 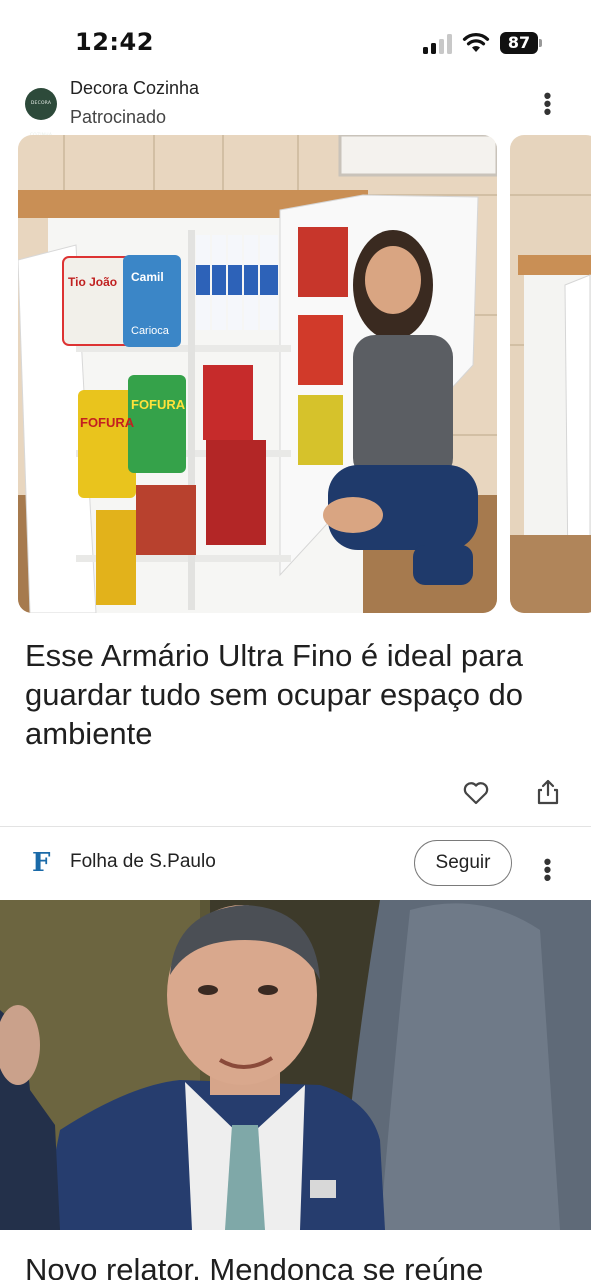 What do you see at coordinates (519, 43) in the screenshot?
I see `battery-icon: 87` at bounding box center [519, 43].